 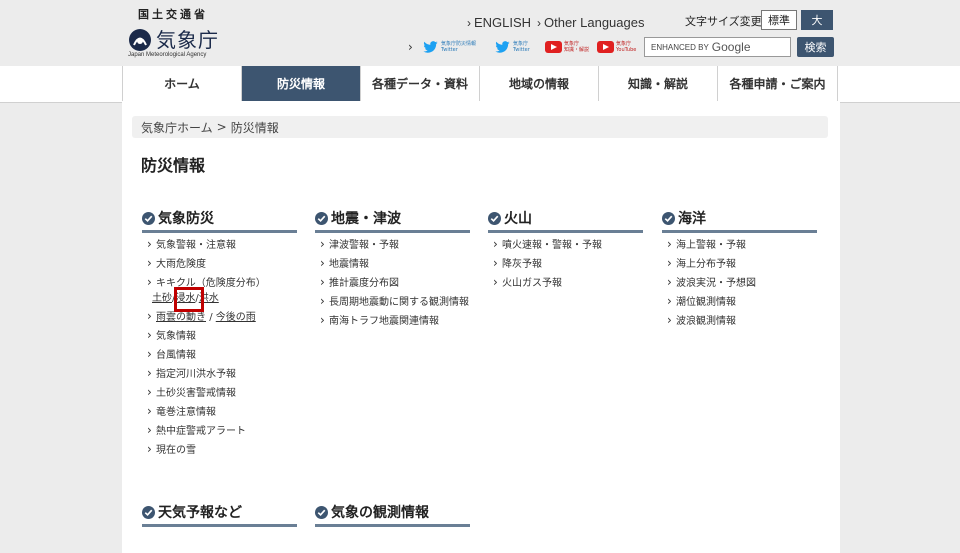 What do you see at coordinates (567, 47) in the screenshot?
I see `social-link-youtube-knowledge: 気象庁 知識・解説` at bounding box center [567, 47].